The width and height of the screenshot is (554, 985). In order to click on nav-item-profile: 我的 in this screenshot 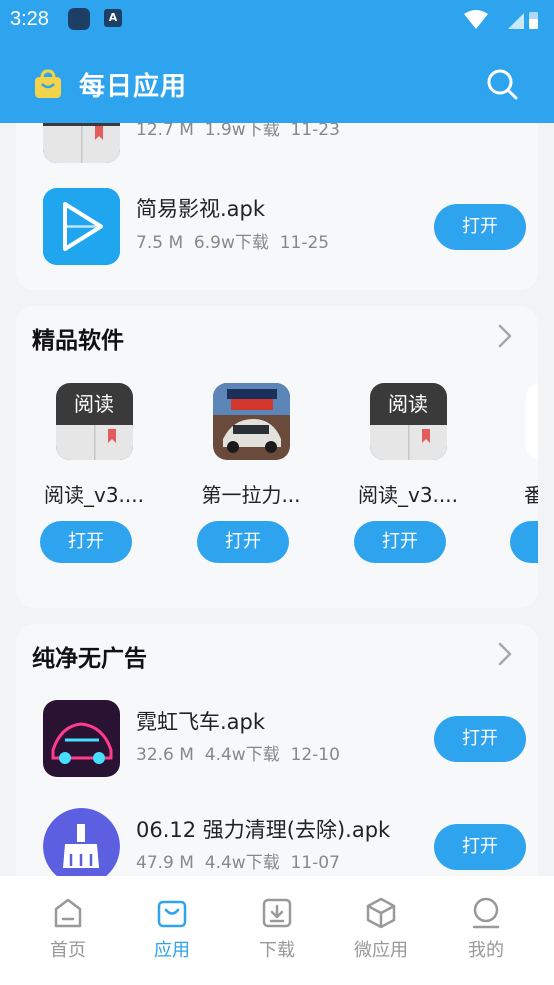, I will do `click(486, 936)`.